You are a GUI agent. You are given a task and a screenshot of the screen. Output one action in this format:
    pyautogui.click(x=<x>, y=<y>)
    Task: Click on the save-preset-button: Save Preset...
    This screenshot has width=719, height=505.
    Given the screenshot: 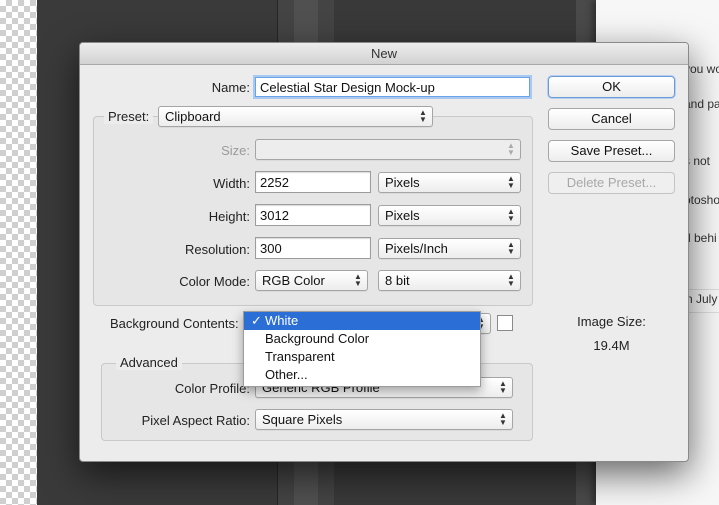 What is the action you would take?
    pyautogui.click(x=611, y=151)
    